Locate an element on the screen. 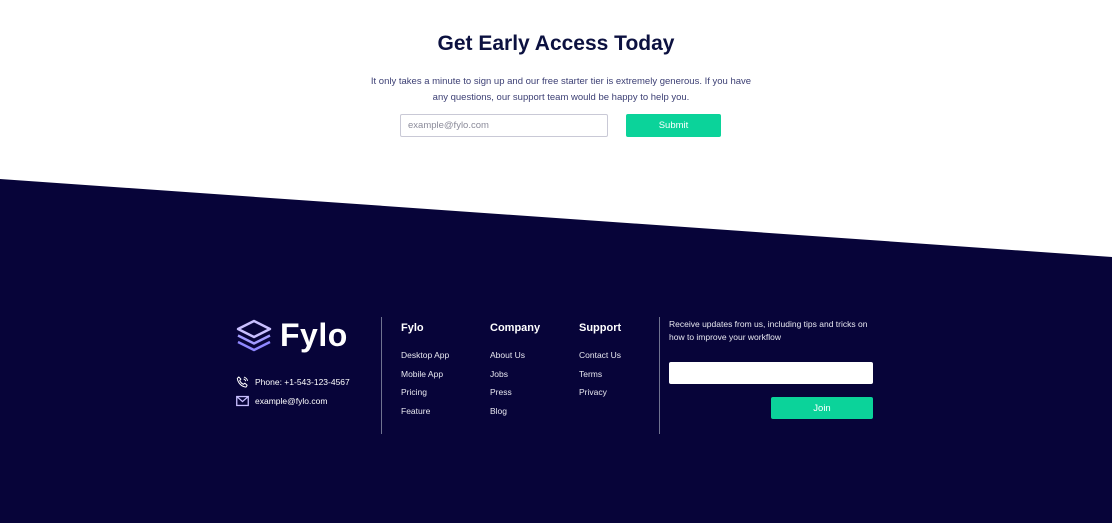 The width and height of the screenshot is (1112, 523). contact-email: example@fylo.com is located at coordinates (281, 401).